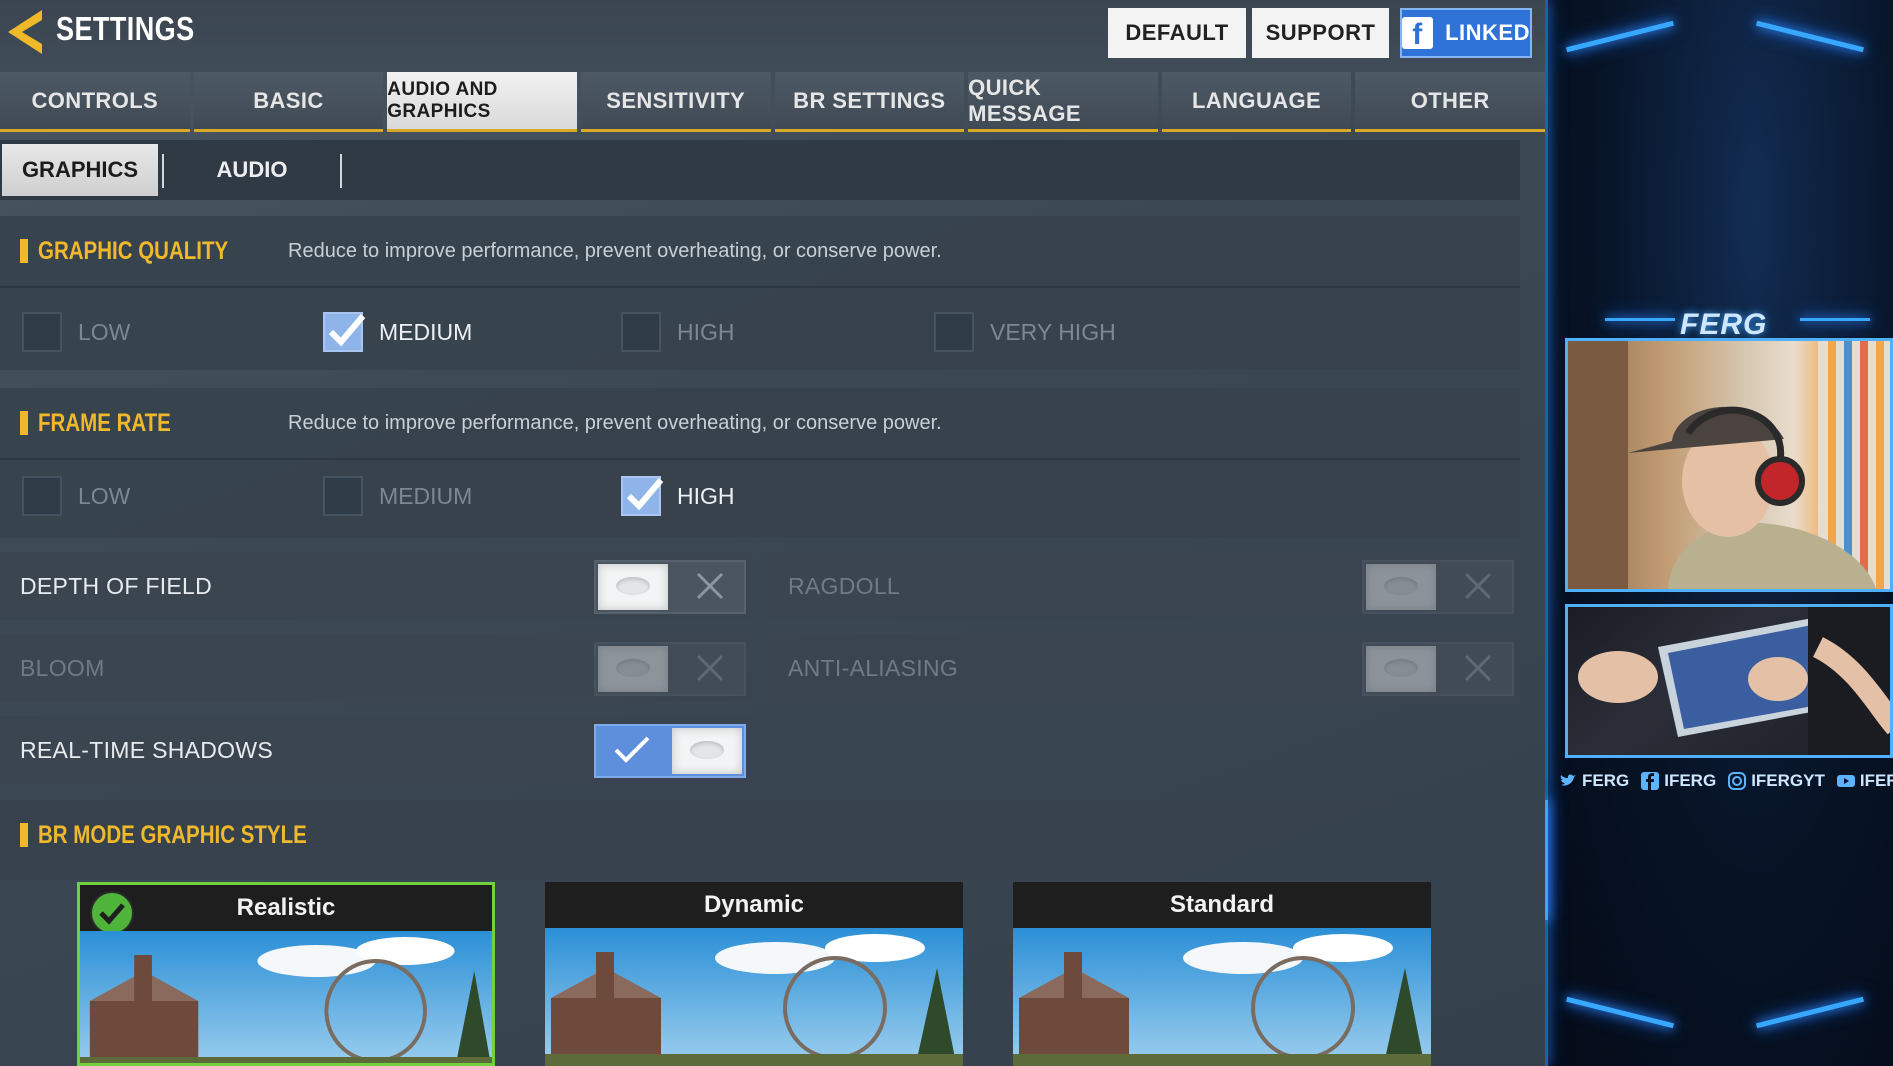 The width and height of the screenshot is (1893, 1066). Describe the element at coordinates (172, 834) in the screenshot. I see `section-title: BR MODE GRAPHIC STYLE` at that location.